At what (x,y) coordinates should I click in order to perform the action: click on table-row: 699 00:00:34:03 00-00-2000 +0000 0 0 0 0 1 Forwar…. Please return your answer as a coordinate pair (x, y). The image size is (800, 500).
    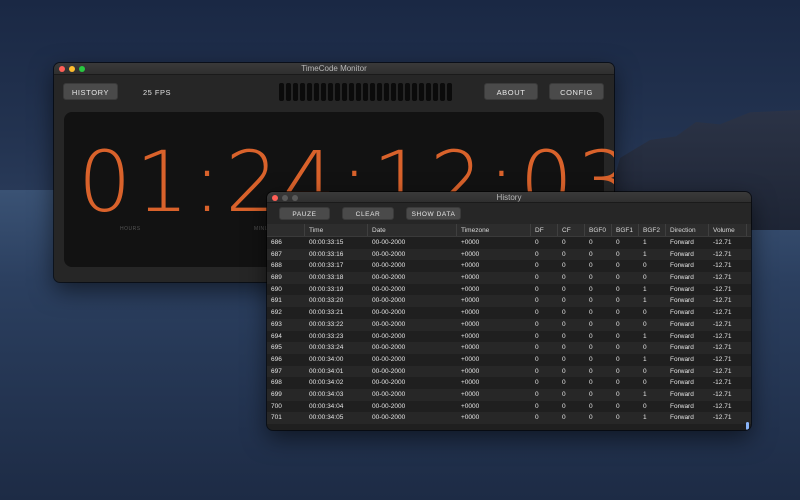
    Looking at the image, I should click on (509, 394).